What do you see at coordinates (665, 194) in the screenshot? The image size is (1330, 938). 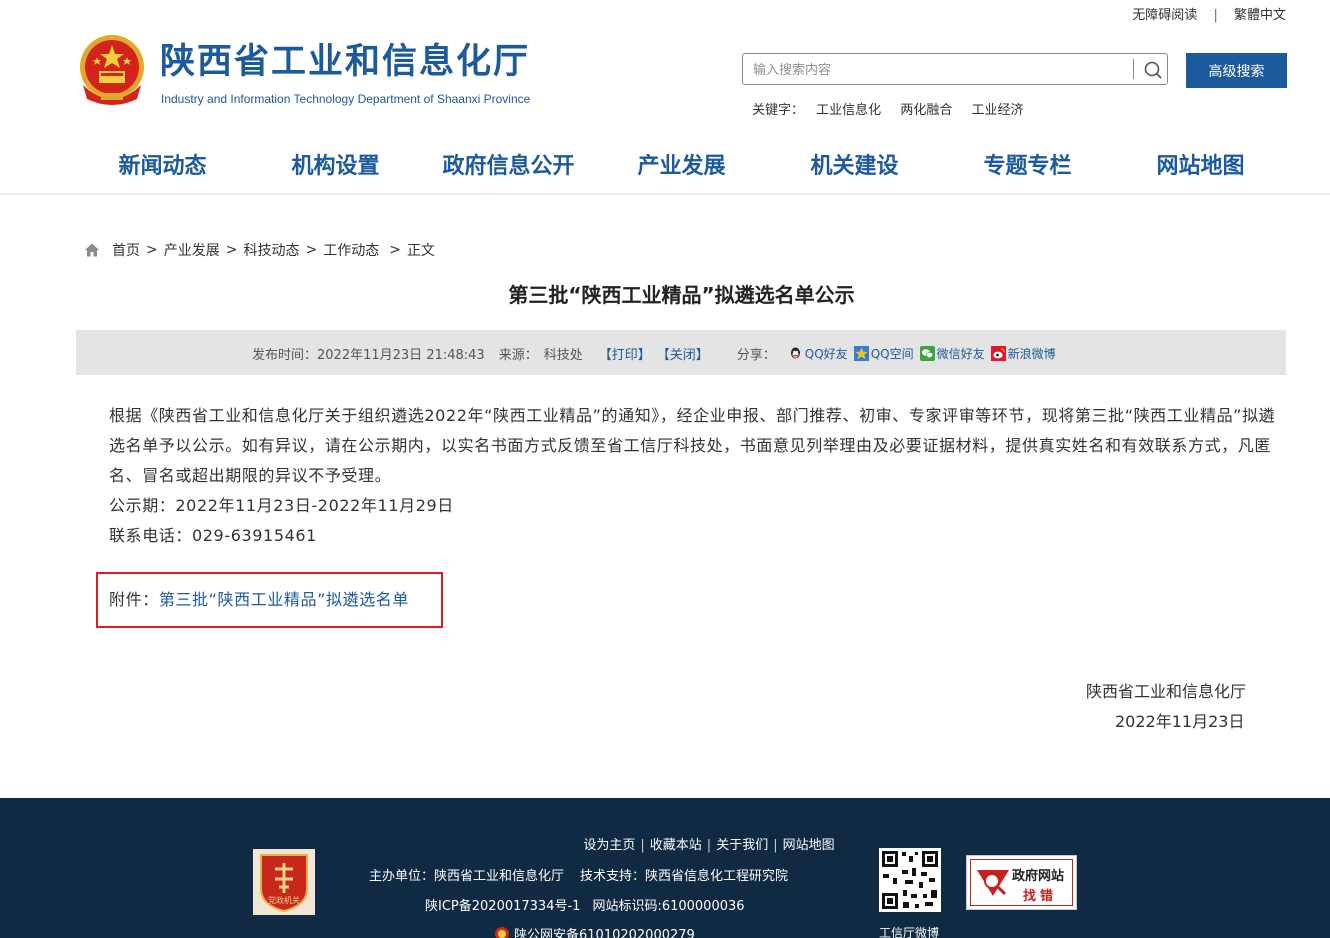 I see `header-divider` at bounding box center [665, 194].